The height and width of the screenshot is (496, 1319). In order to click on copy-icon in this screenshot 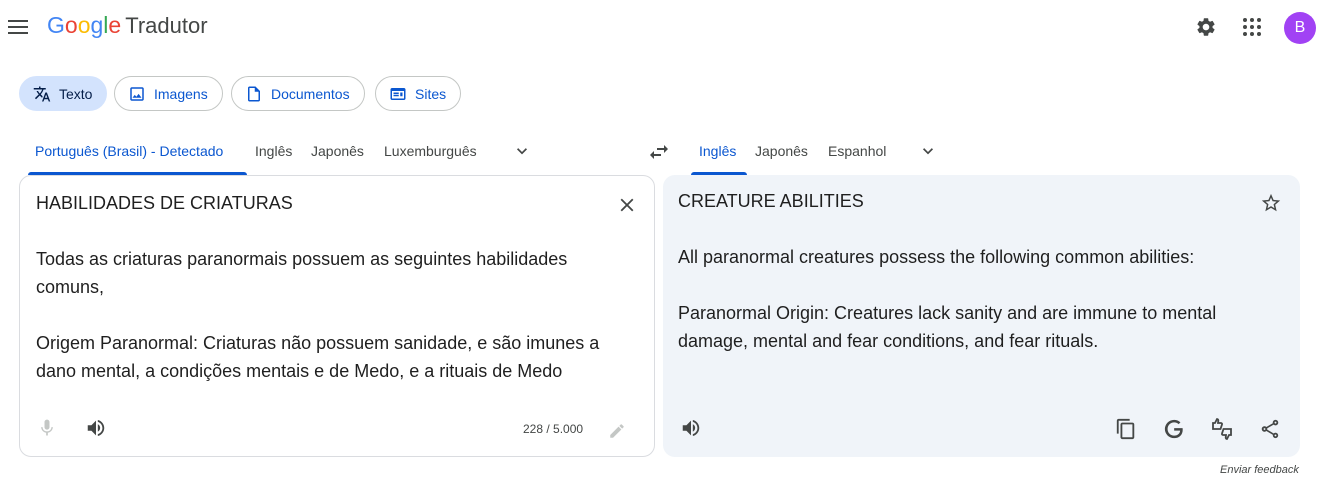, I will do `click(1125, 429)`.